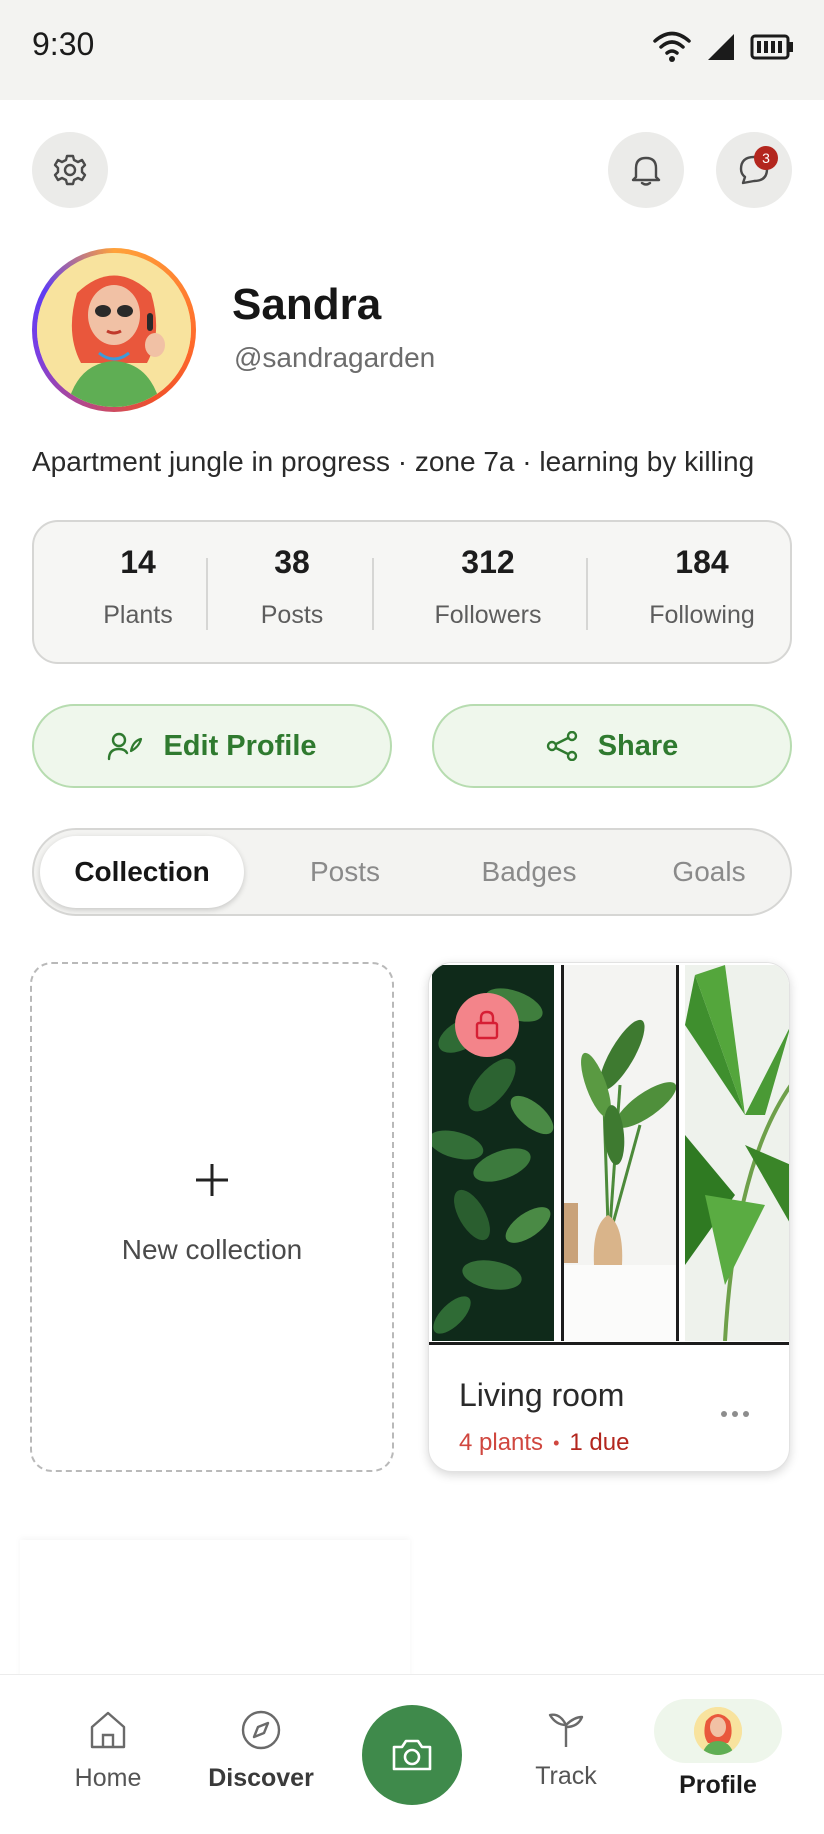  I want to click on messages-badge: 3, so click(766, 158).